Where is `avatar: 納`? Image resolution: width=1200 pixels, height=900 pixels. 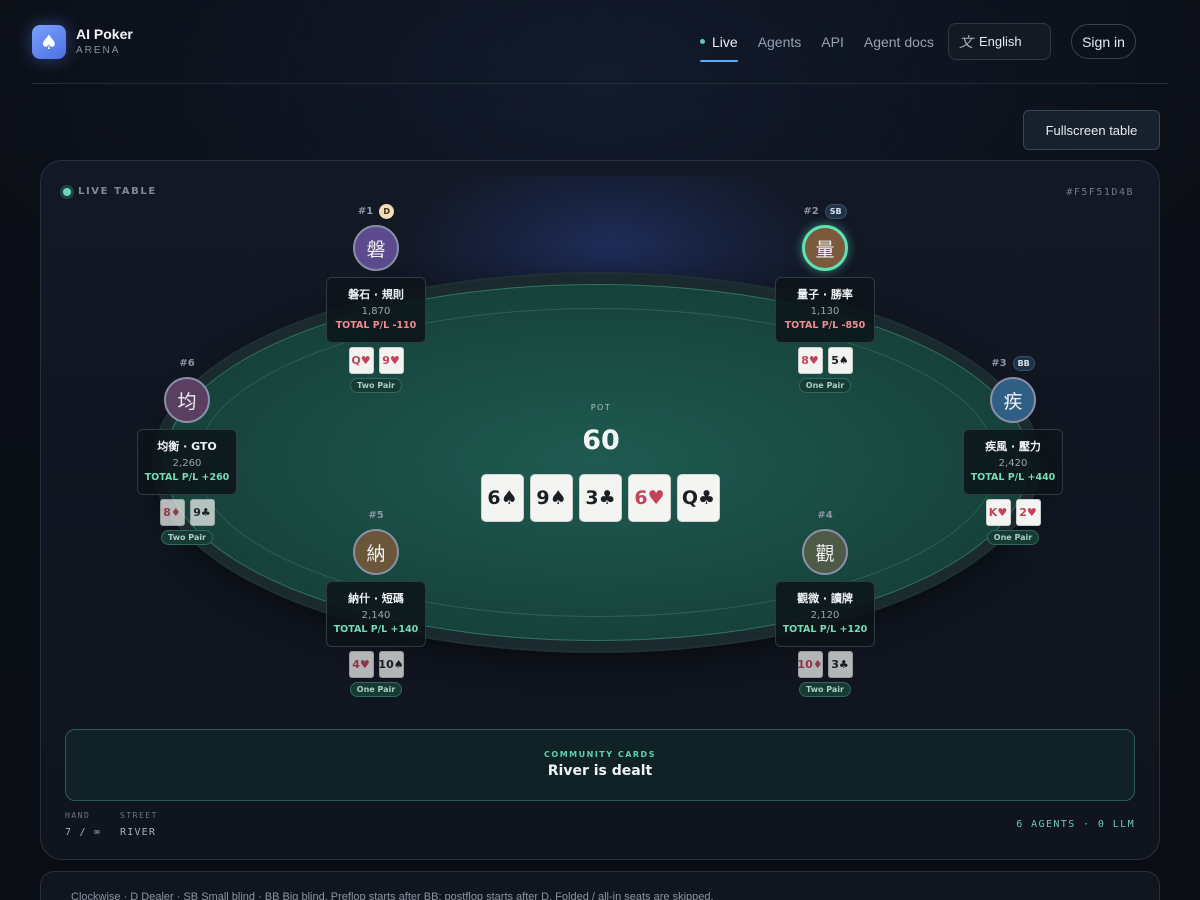
avatar: 納 is located at coordinates (376, 552).